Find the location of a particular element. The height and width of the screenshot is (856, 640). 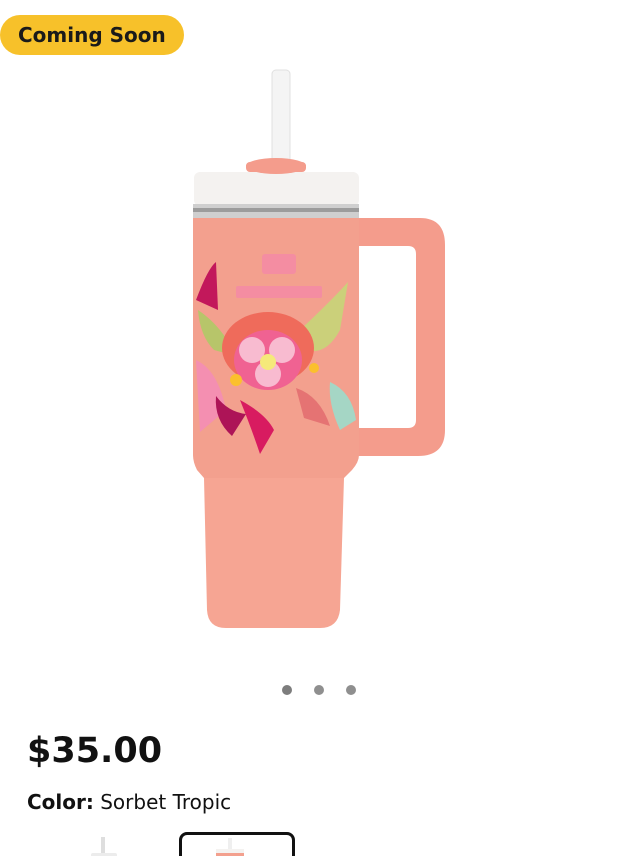

white-tumbler-thumbnail is located at coordinates (104, 846).